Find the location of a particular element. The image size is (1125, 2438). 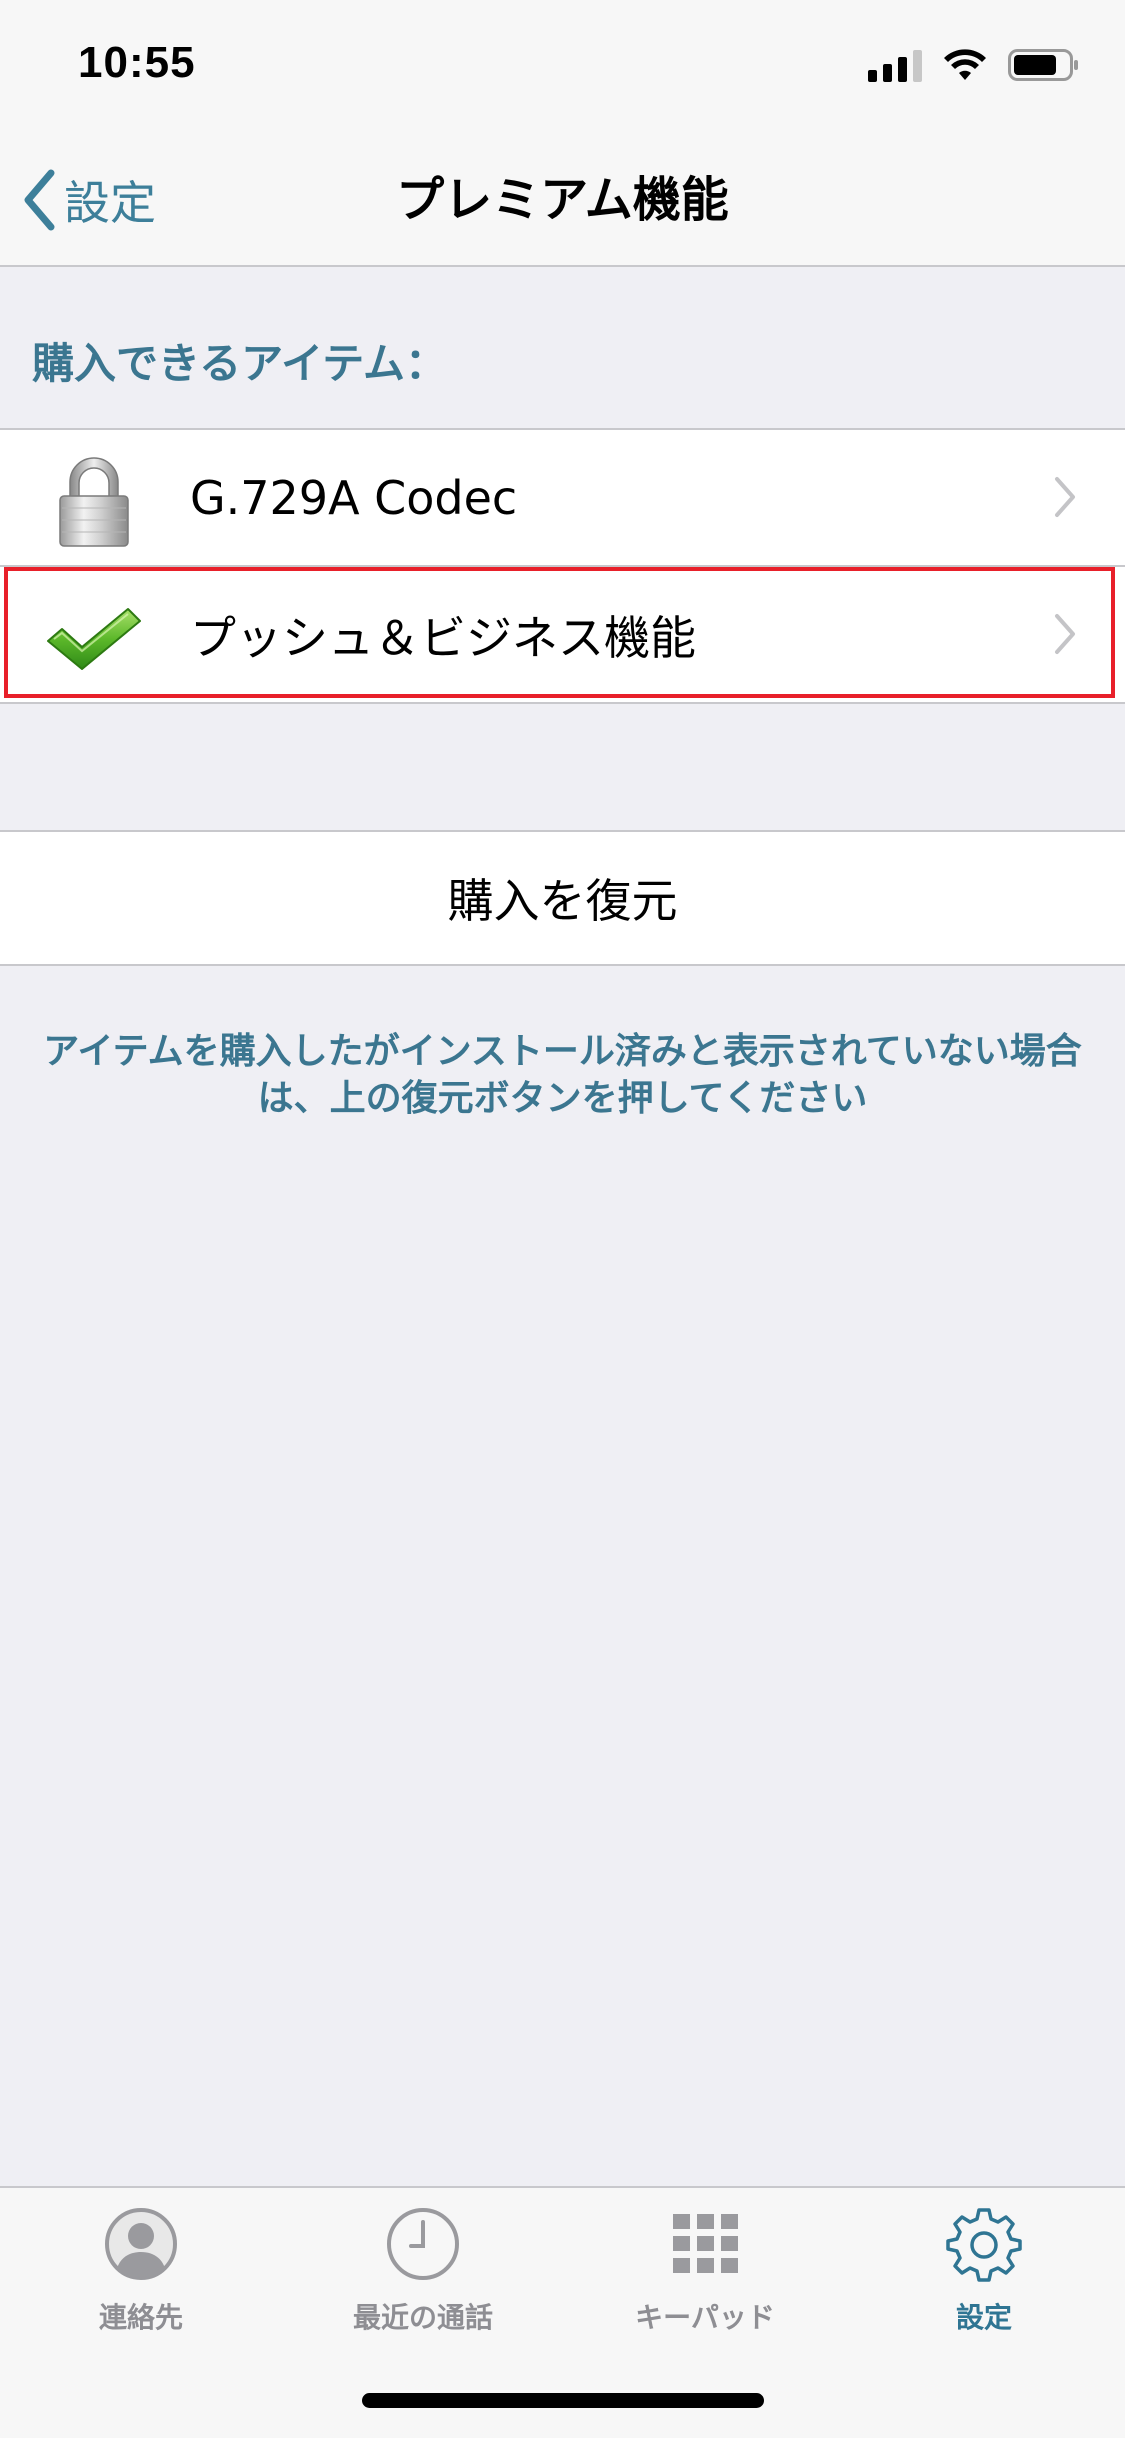

keypad-icon is located at coordinates (705, 2243).